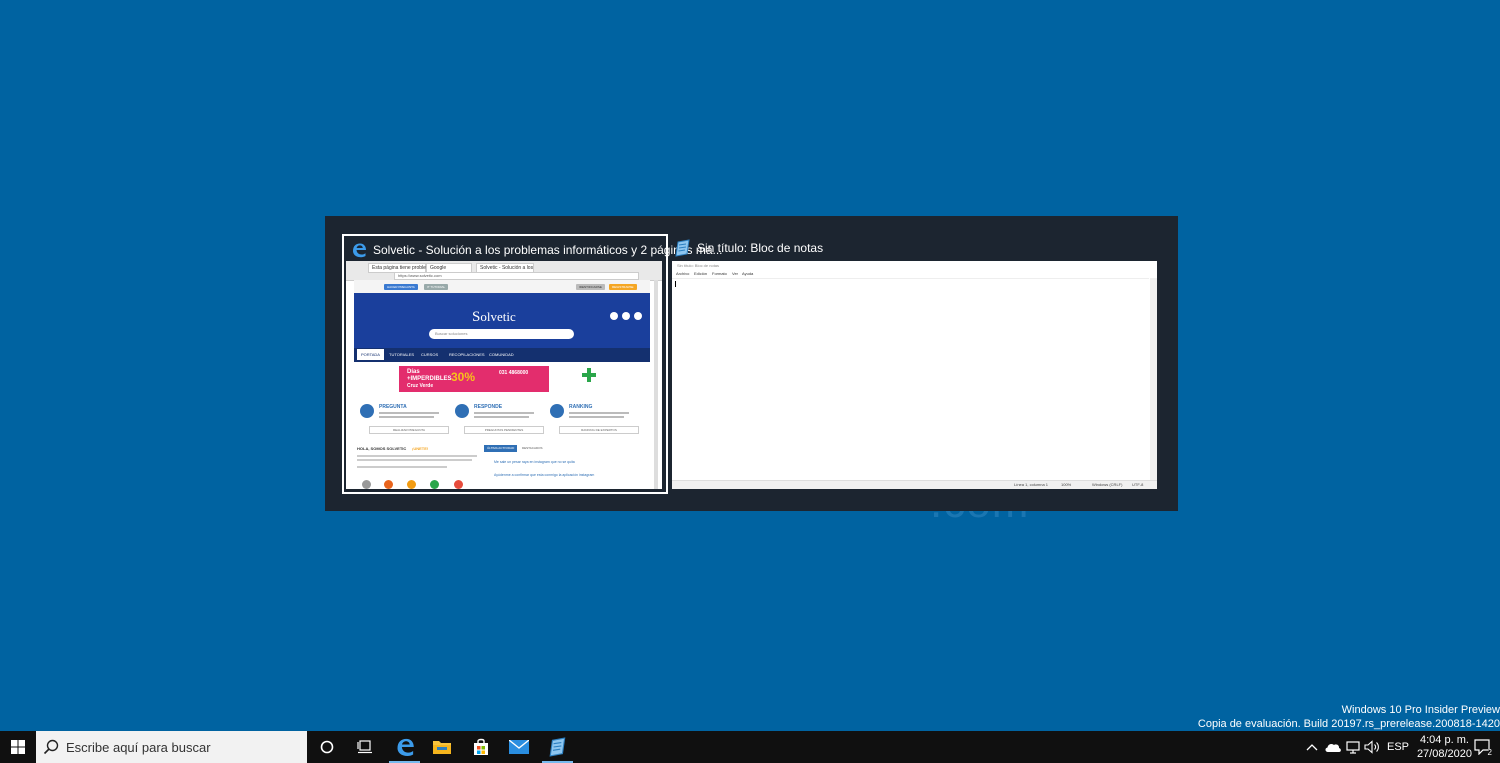 The height and width of the screenshot is (763, 1500). I want to click on menu-item: Ayuda, so click(748, 273).